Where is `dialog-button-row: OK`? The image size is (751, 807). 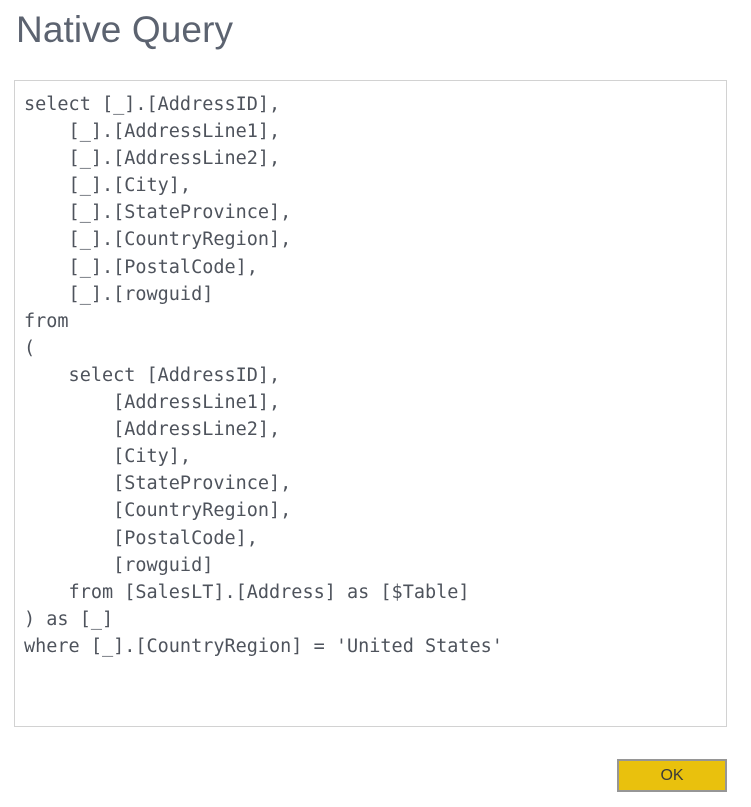
dialog-button-row: OK is located at coordinates (375, 779).